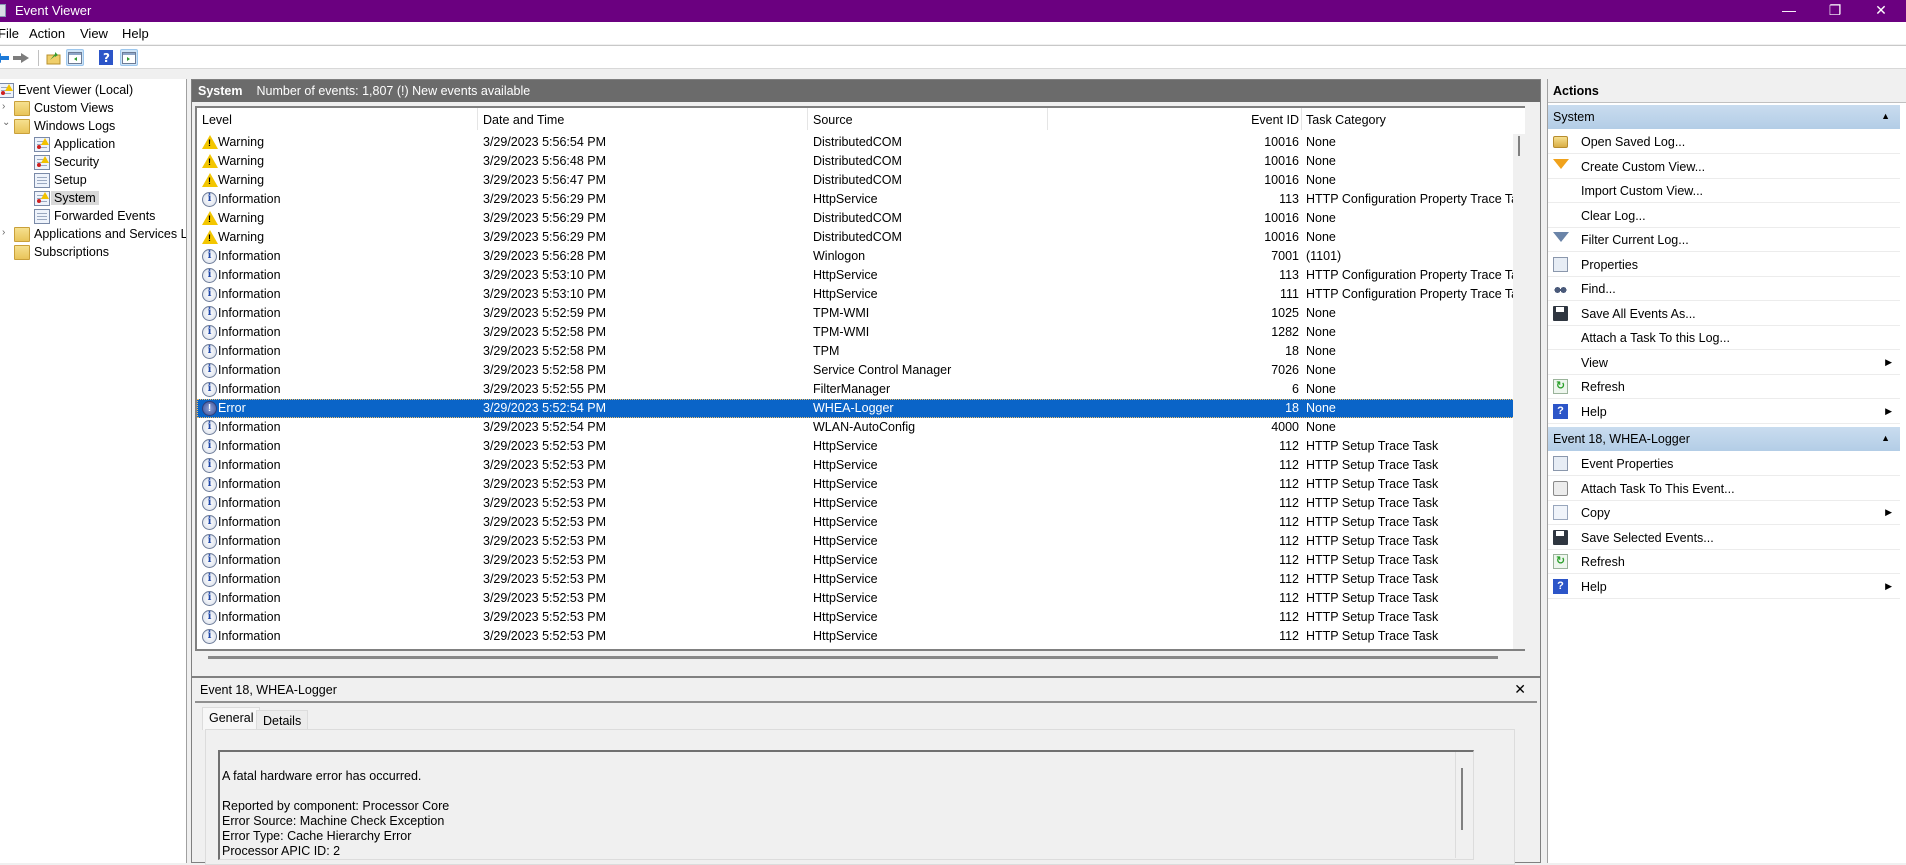  Describe the element at coordinates (74, 144) in the screenshot. I see `tree-item-application: Application` at that location.